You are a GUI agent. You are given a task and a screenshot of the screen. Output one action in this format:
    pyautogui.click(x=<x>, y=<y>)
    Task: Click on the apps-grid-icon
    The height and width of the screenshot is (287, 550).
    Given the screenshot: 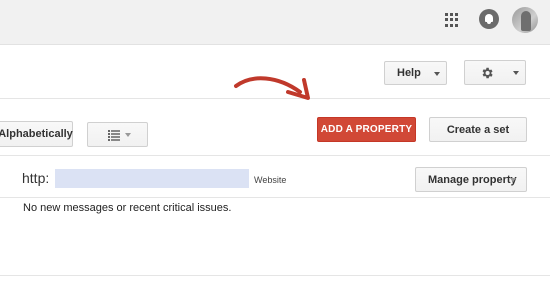 What is the action you would take?
    pyautogui.click(x=452, y=20)
    